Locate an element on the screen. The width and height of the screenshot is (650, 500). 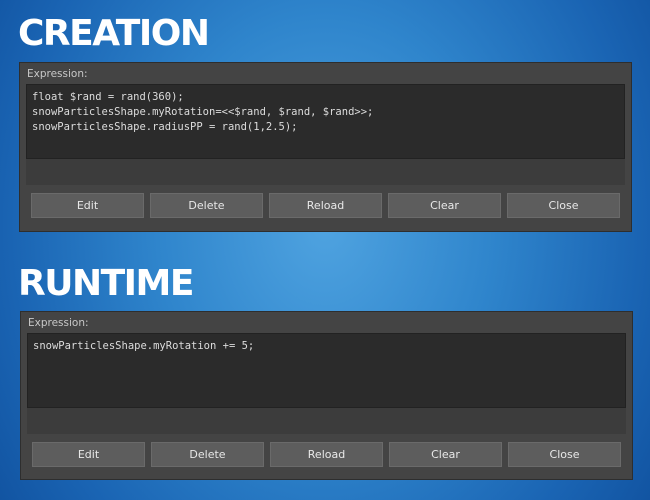
creation-heading: CREATION is located at coordinates (114, 33).